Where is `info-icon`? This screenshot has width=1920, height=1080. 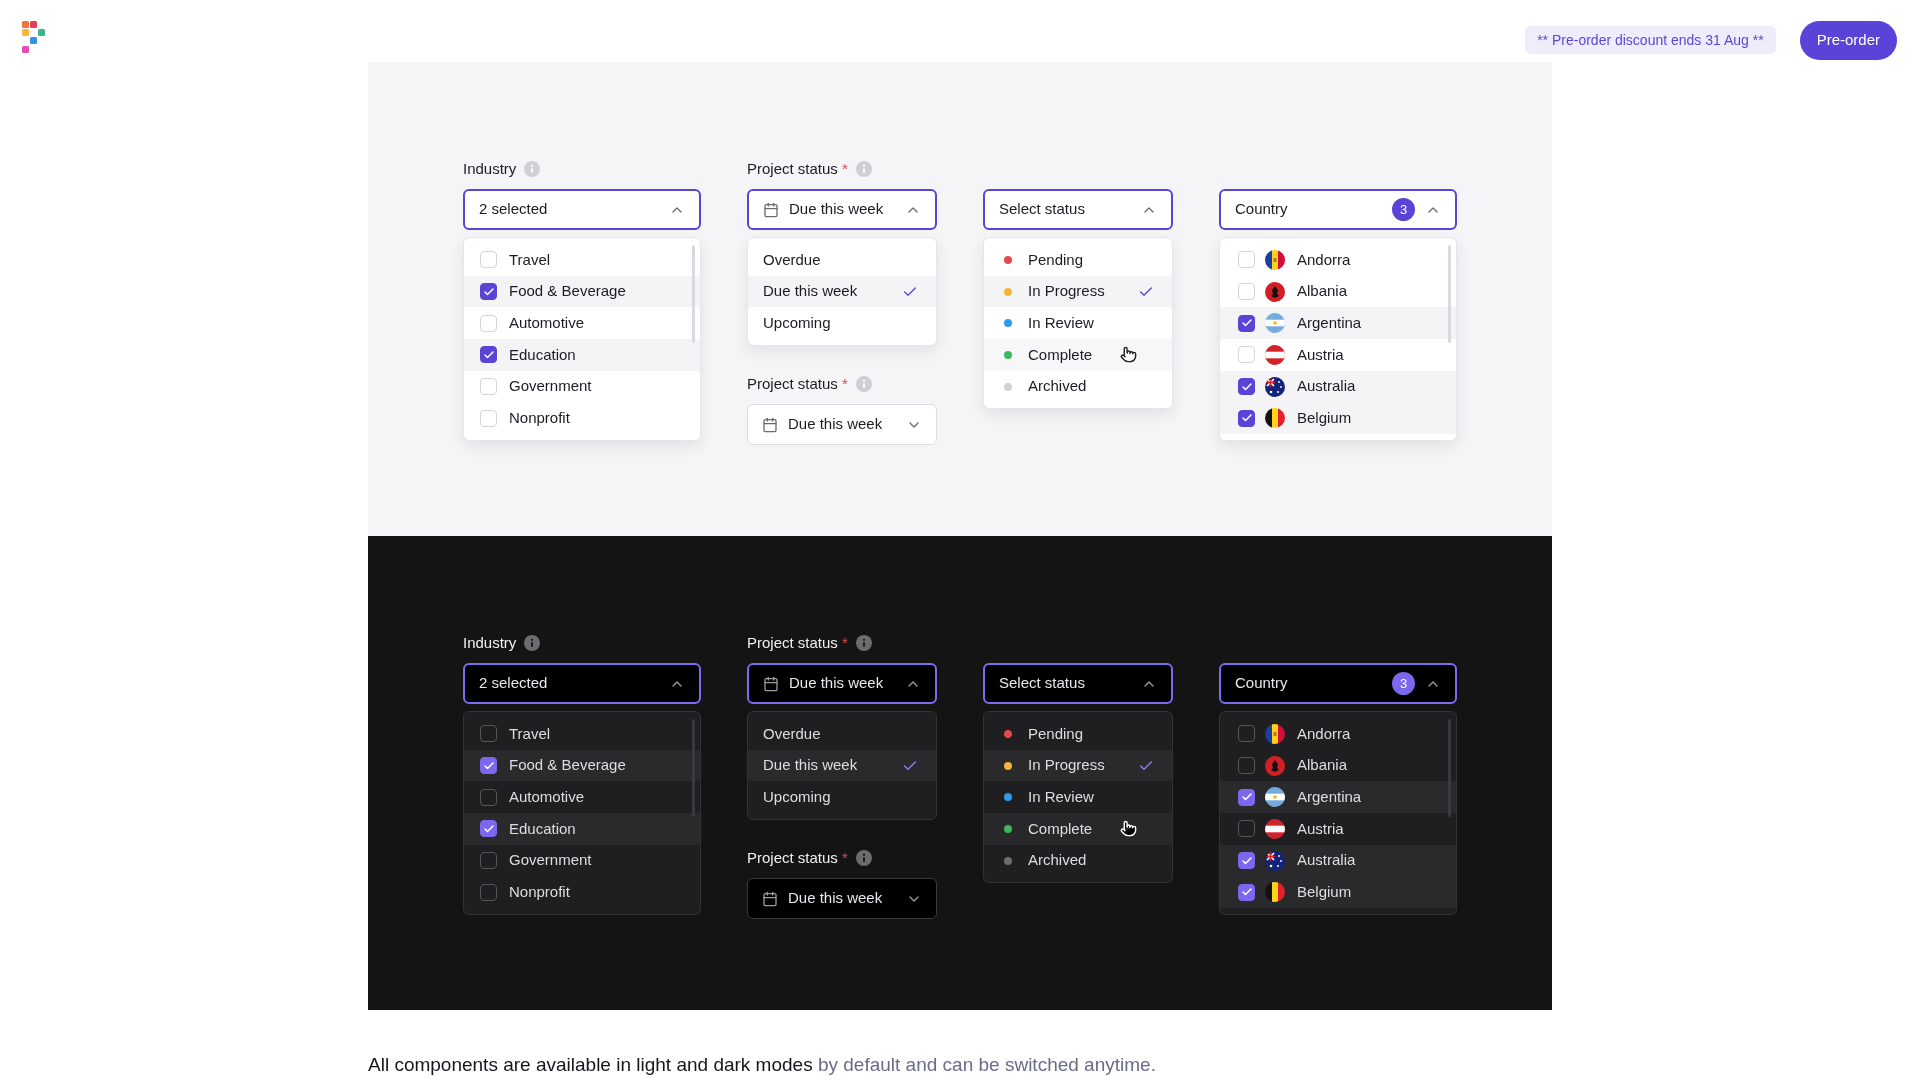 info-icon is located at coordinates (863, 858).